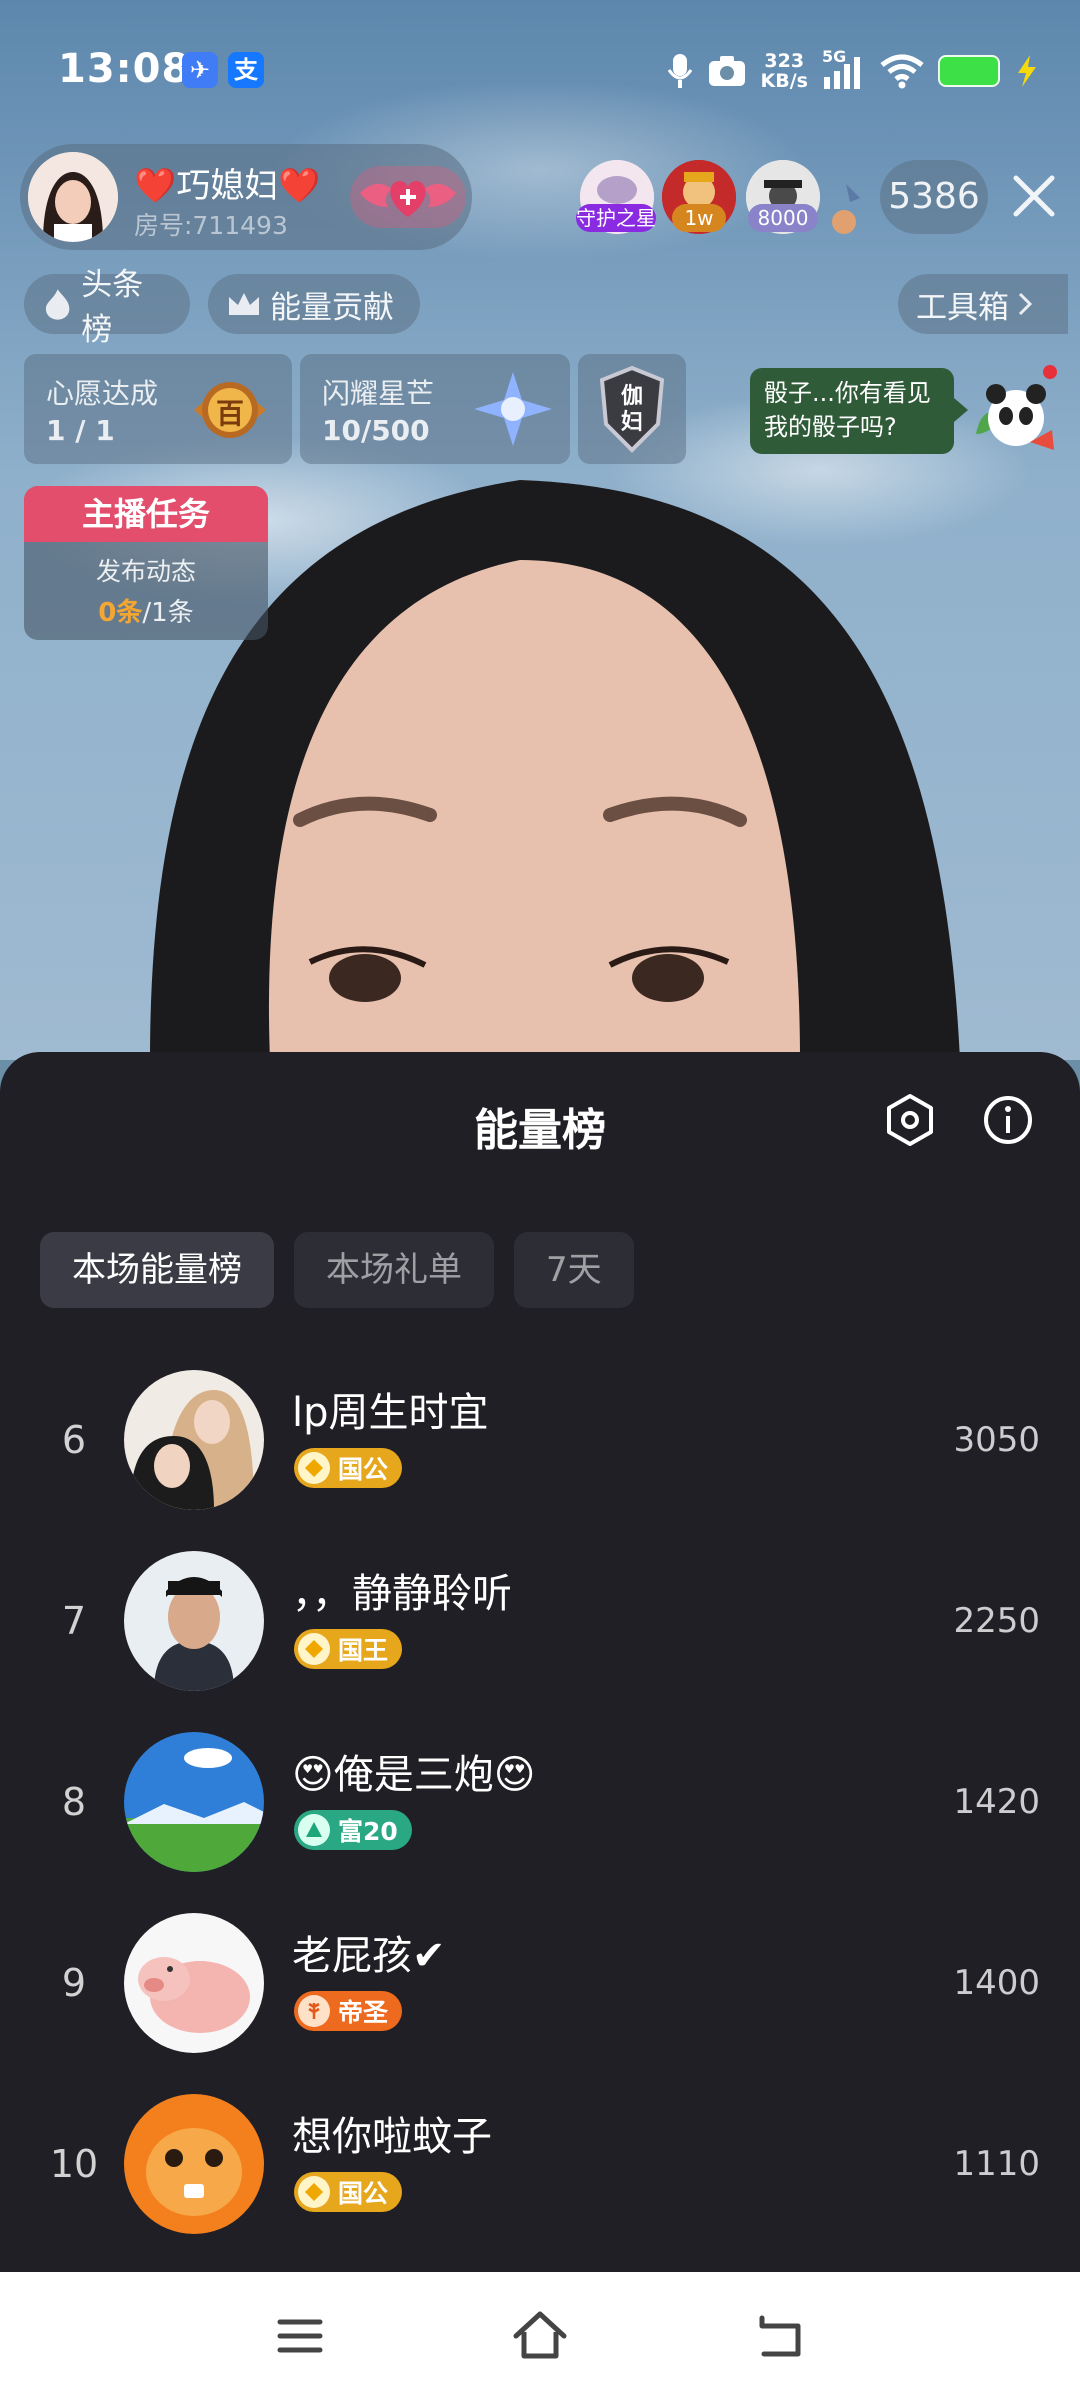 This screenshot has width=1080, height=2400. Describe the element at coordinates (402, 1594) in the screenshot. I see `user-name: ，，静静聆听` at that location.